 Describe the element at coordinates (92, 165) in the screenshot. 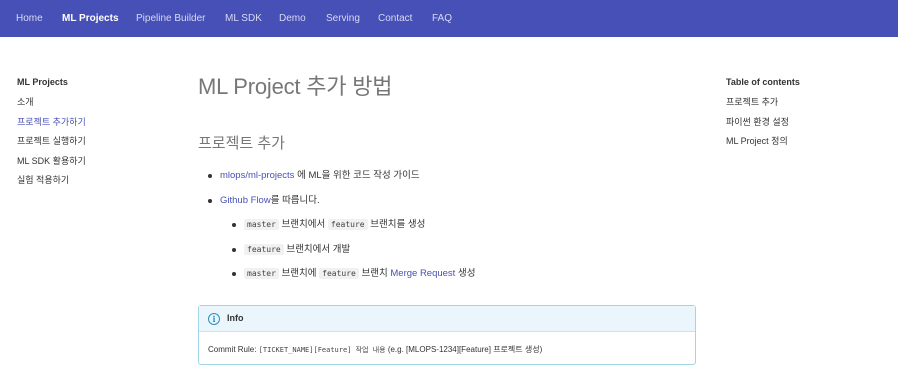

I see `sidebar-item-ml-sdk: ML SDK 활용하기` at that location.